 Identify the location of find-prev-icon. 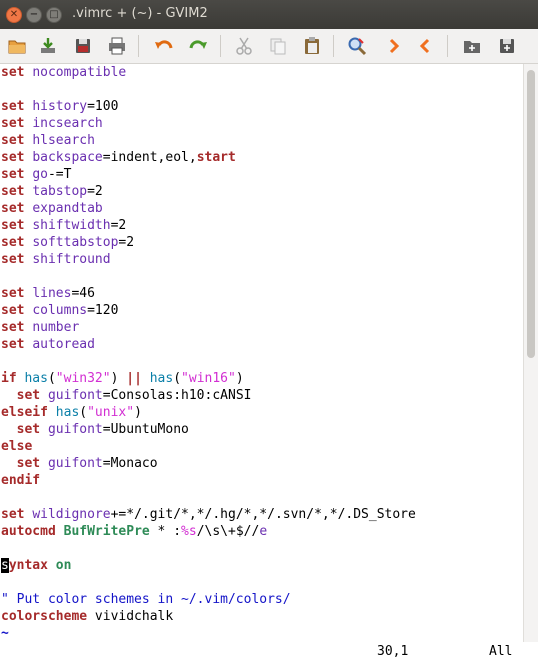
(425, 46).